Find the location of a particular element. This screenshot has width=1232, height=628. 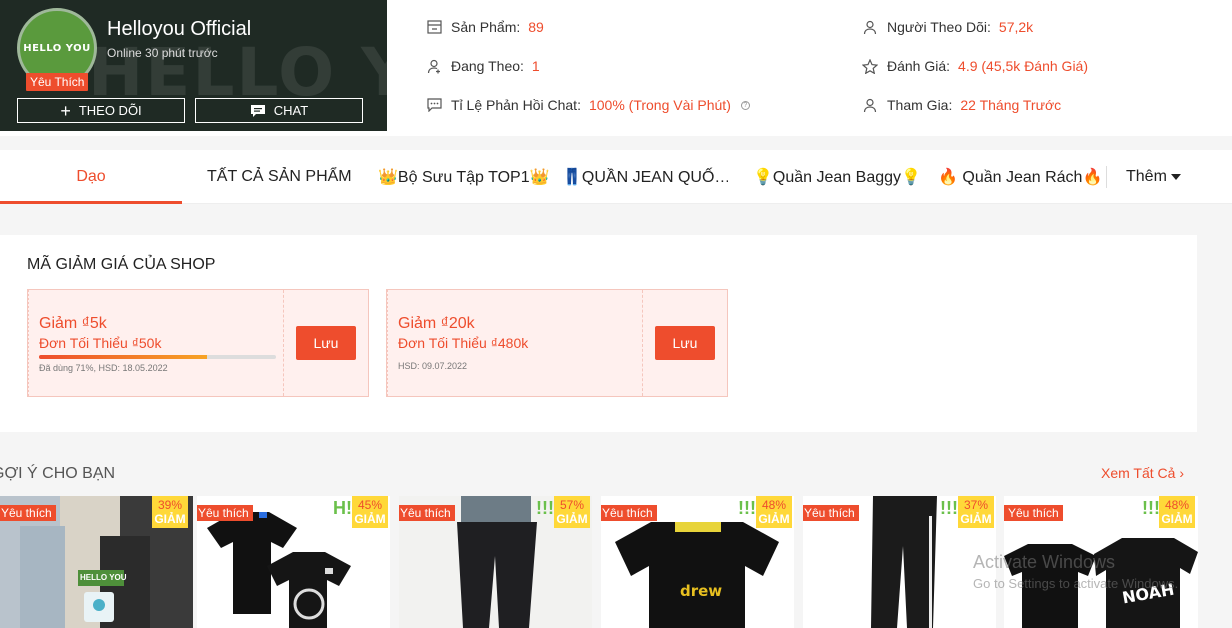

discount-badge: 45% GIẢM is located at coordinates (370, 512).